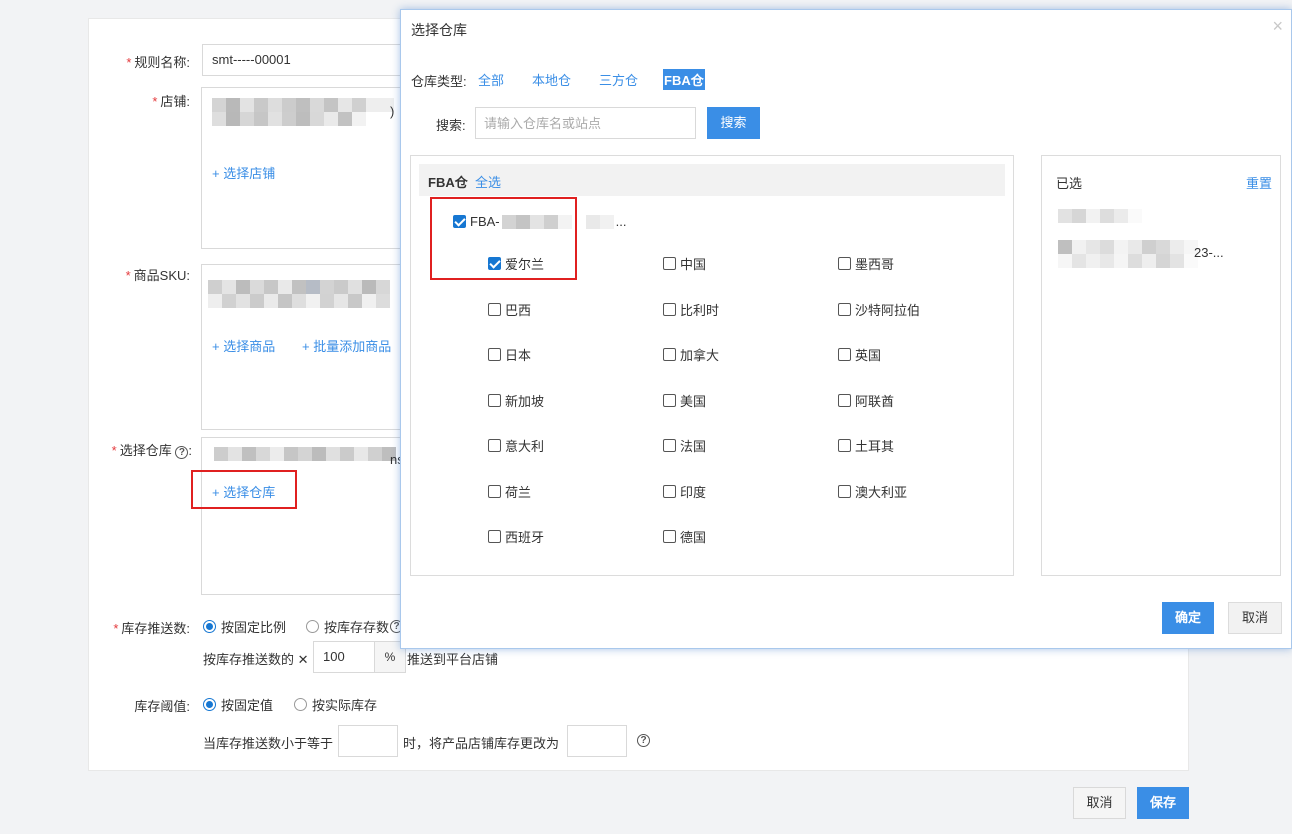  Describe the element at coordinates (1188, 618) in the screenshot. I see `confirm-button: 确定` at that location.